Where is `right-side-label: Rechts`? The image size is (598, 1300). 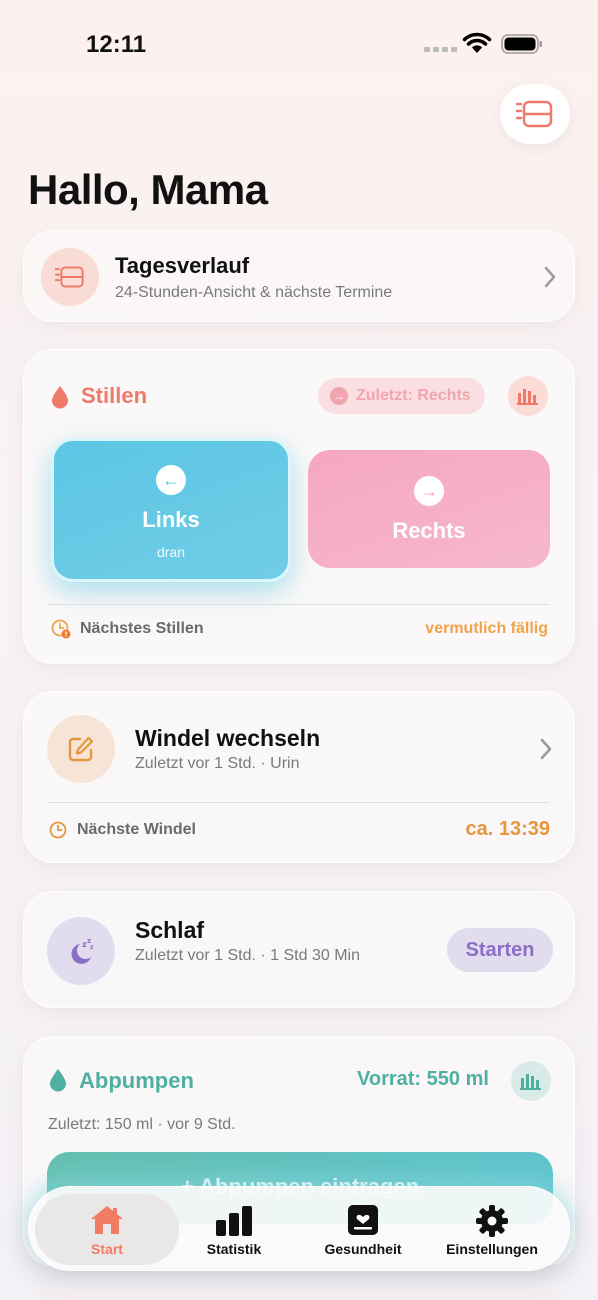 right-side-label: Rechts is located at coordinates (429, 530).